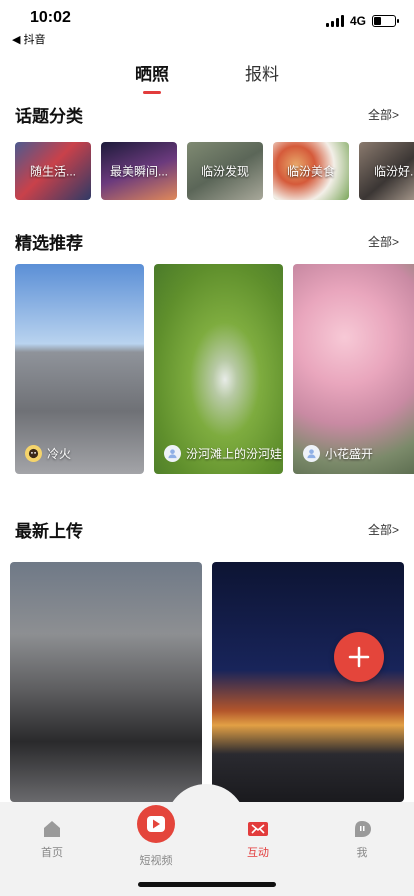 The width and height of the screenshot is (414, 896). I want to click on battery-level, so click(377, 21).